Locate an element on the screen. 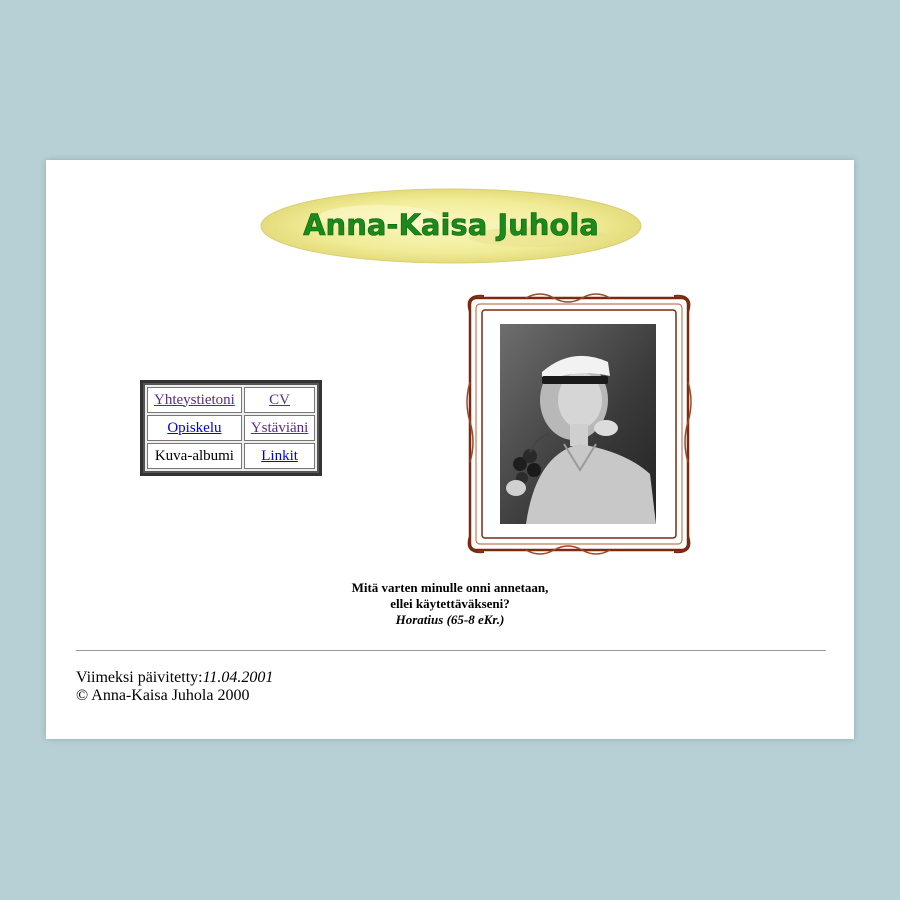  nav-cell-ystaviani: Ystäviäni is located at coordinates (279, 428).